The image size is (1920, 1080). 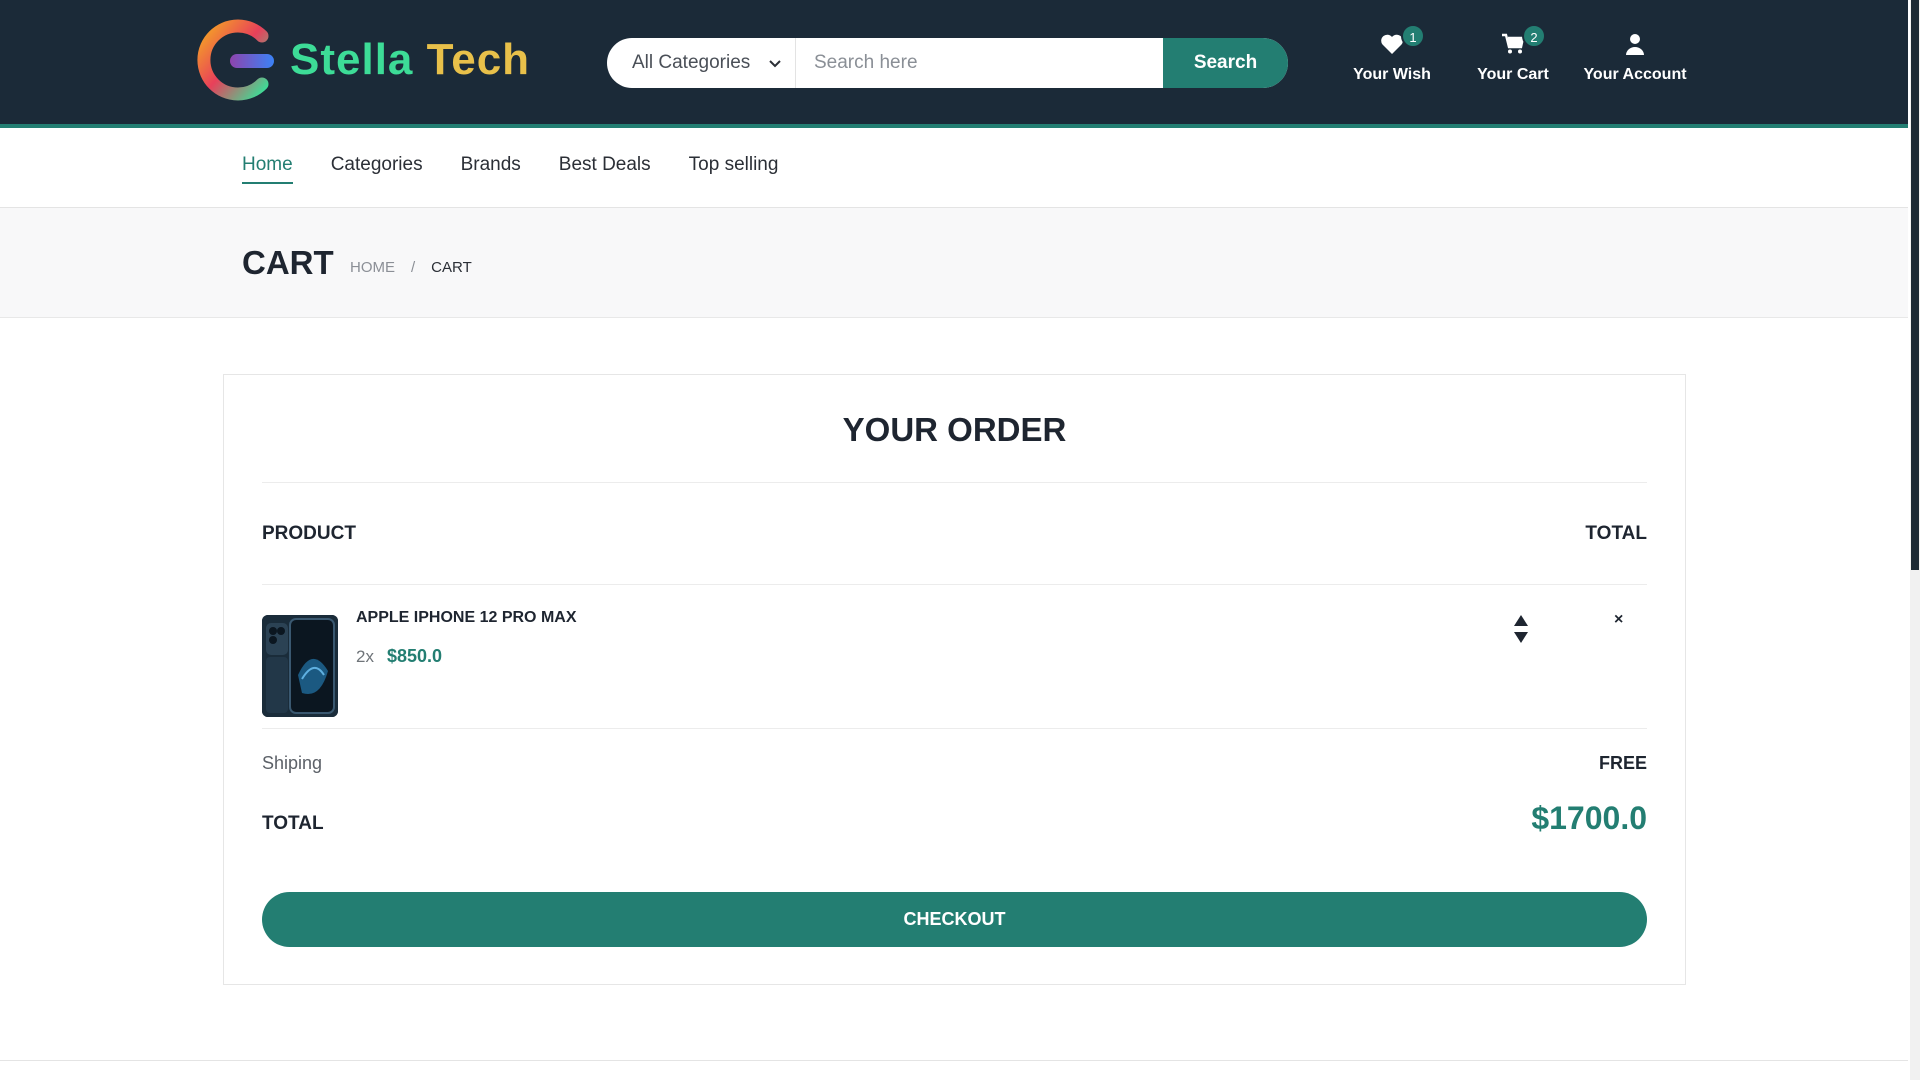 I want to click on search-button: Search, so click(x=1225, y=63).